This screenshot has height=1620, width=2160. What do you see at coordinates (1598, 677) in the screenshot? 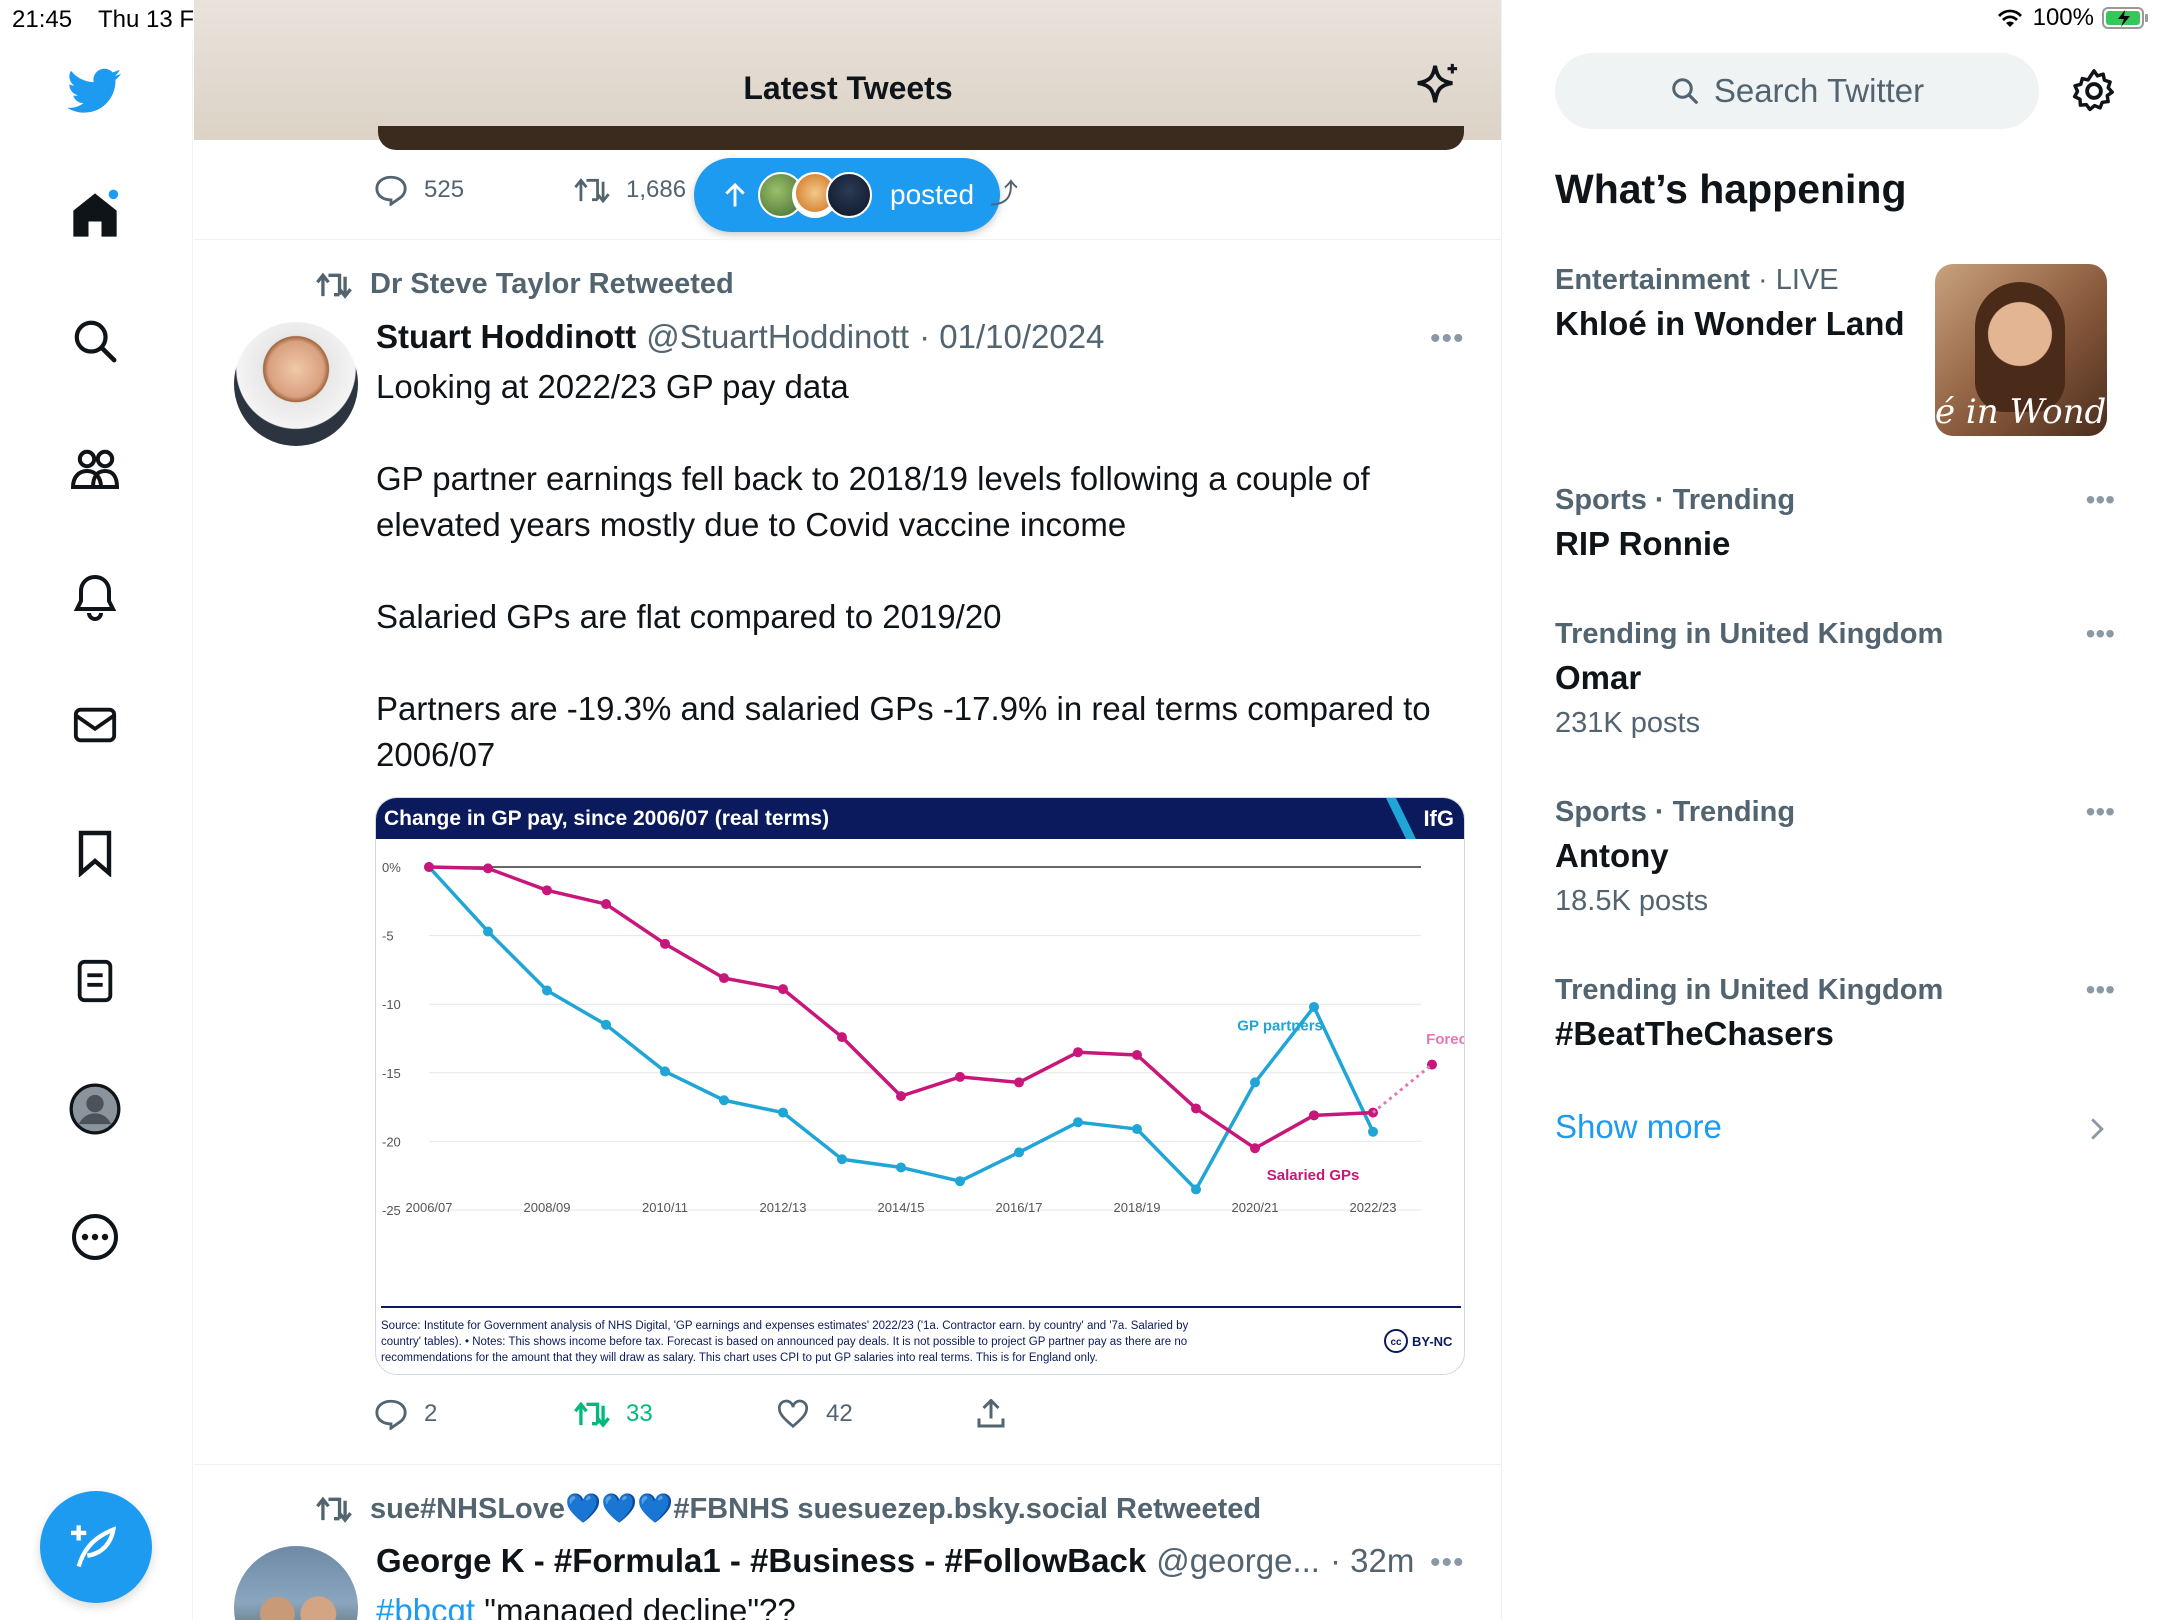
I see `trend-title: Omar` at bounding box center [1598, 677].